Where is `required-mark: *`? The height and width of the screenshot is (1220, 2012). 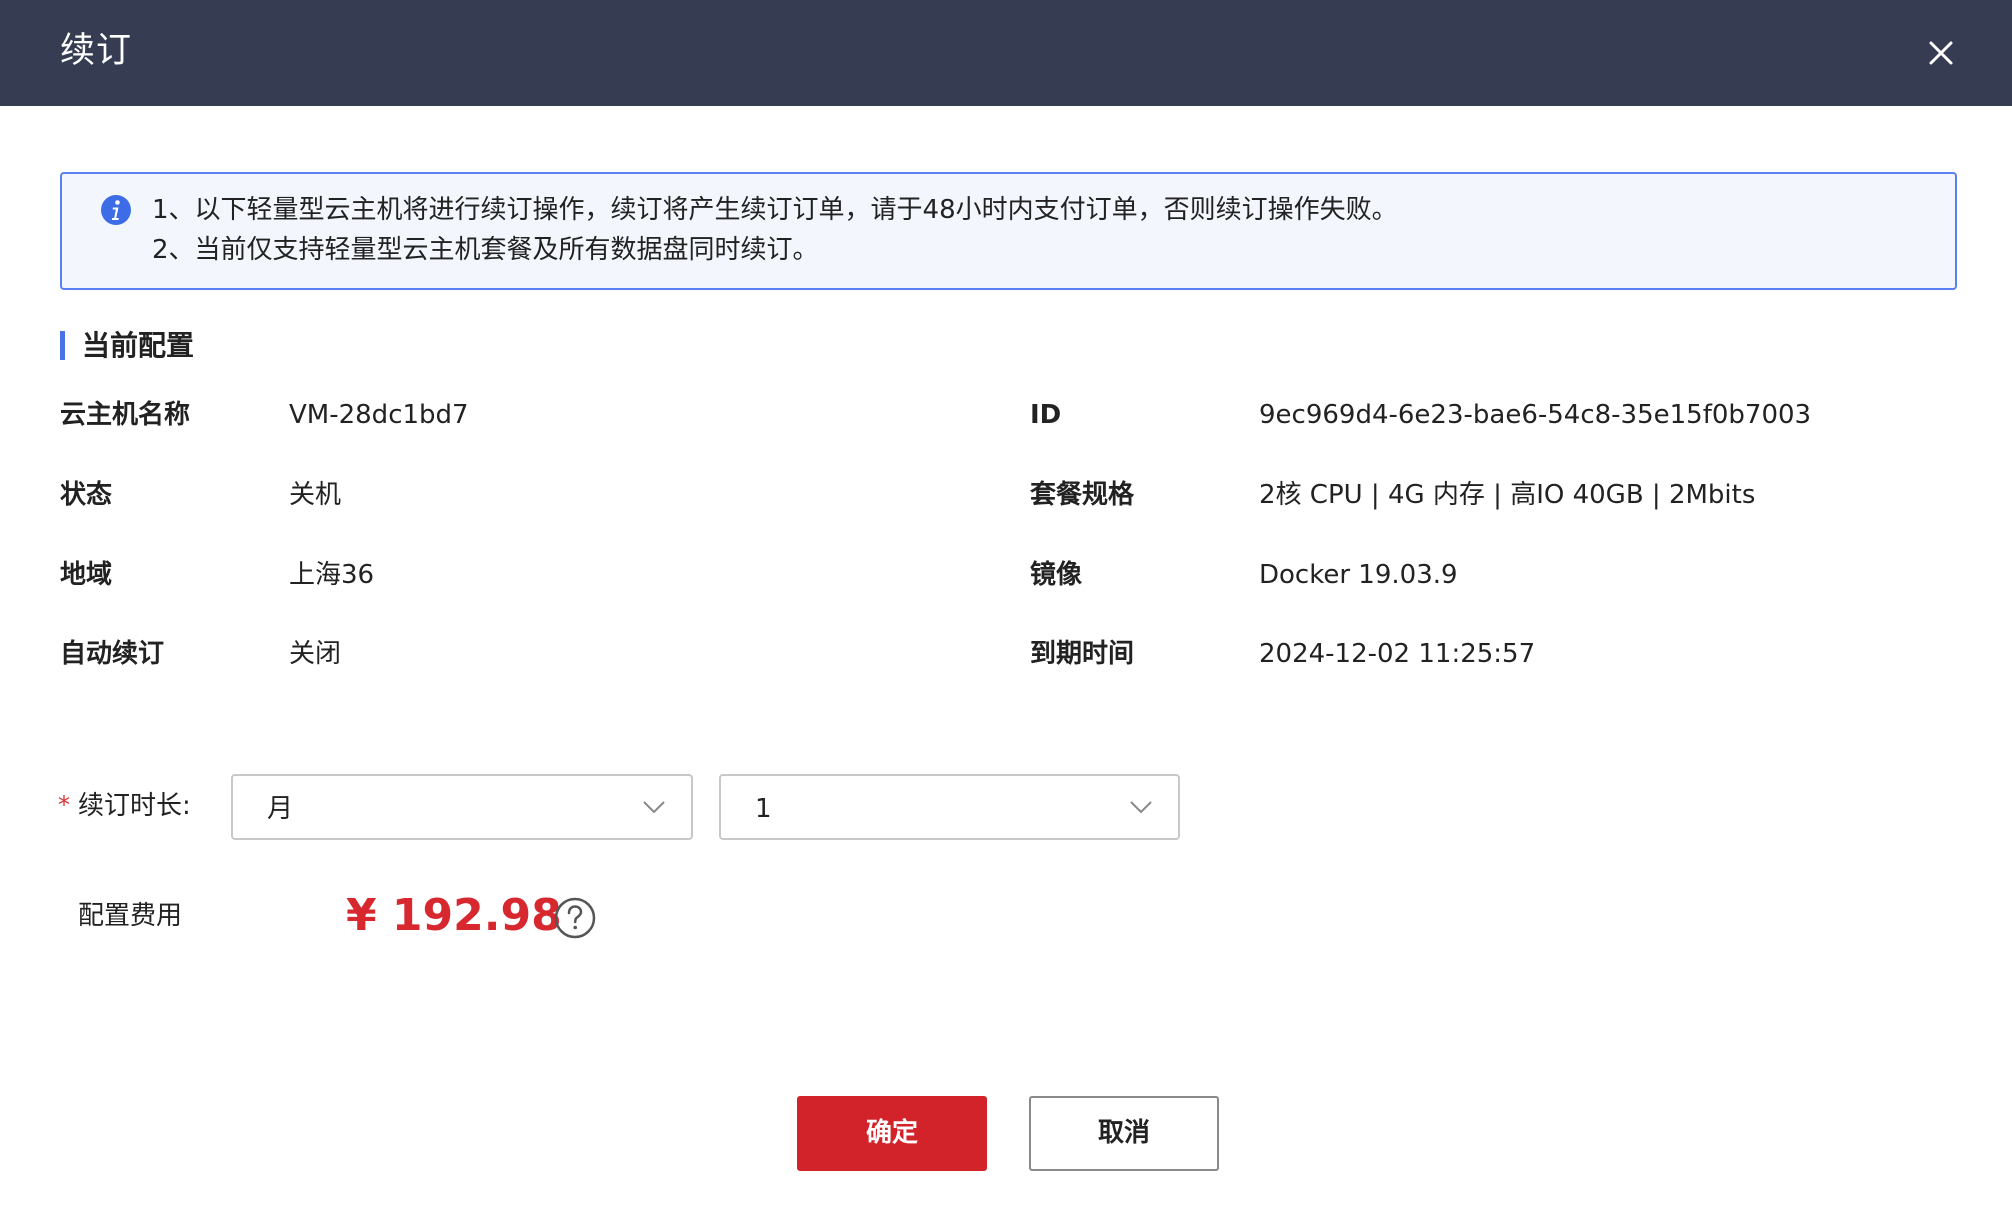 required-mark: * is located at coordinates (64, 805).